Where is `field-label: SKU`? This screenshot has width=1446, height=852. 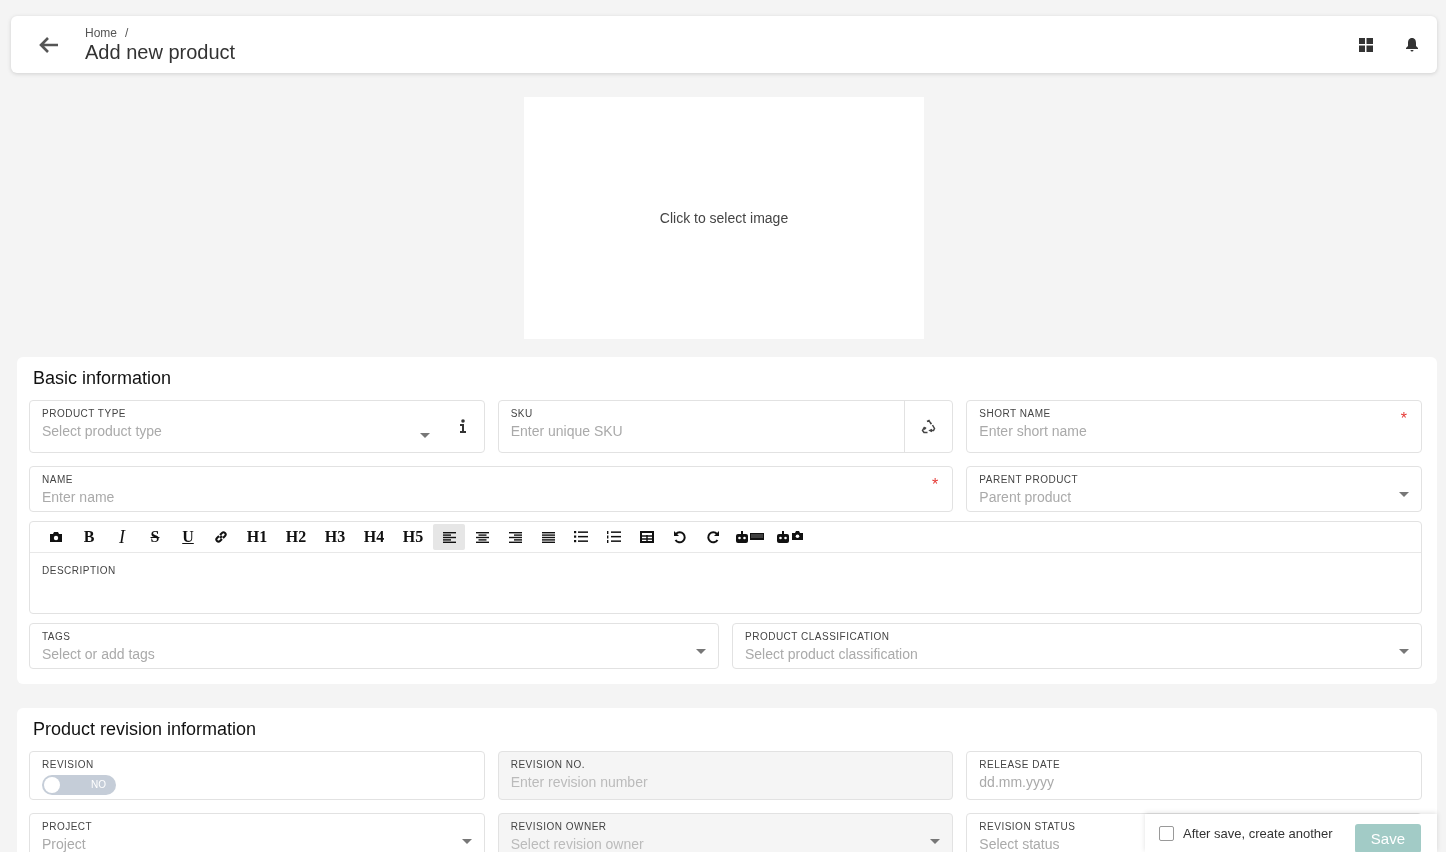
field-label: SKU is located at coordinates (521, 413).